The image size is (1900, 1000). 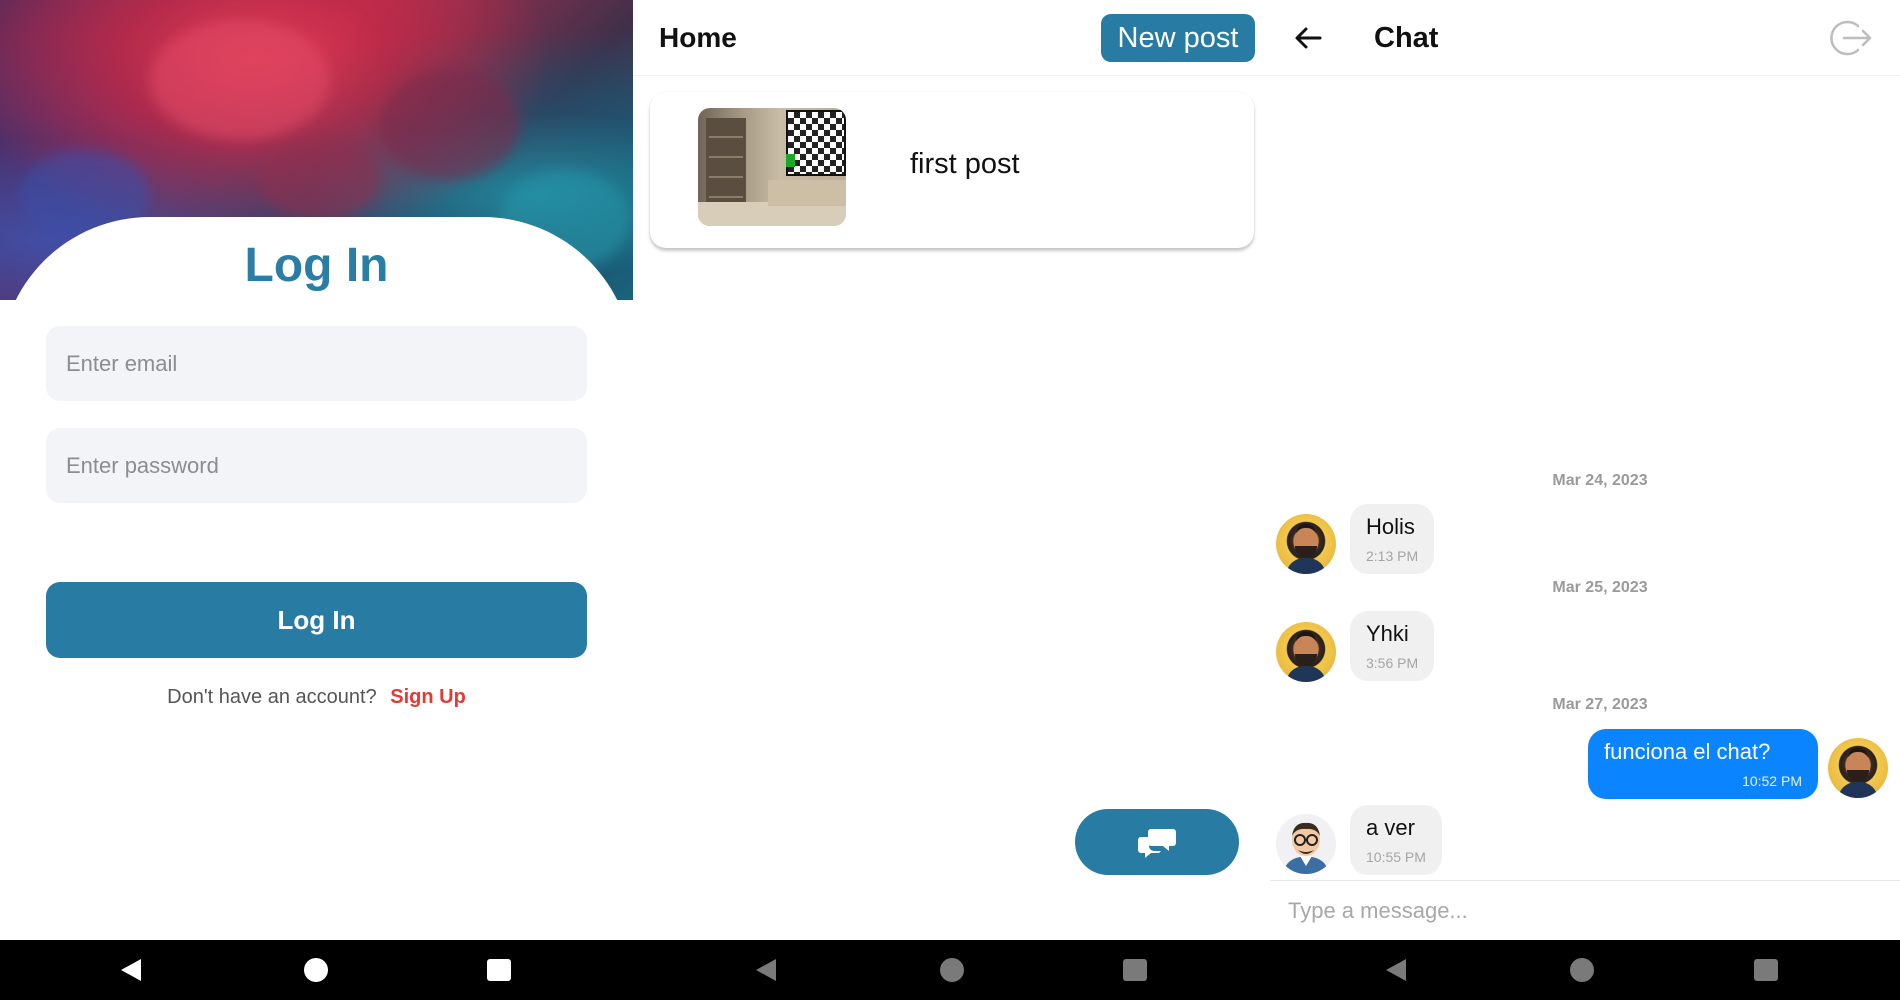 What do you see at coordinates (1580, 911) in the screenshot?
I see `message-input` at bounding box center [1580, 911].